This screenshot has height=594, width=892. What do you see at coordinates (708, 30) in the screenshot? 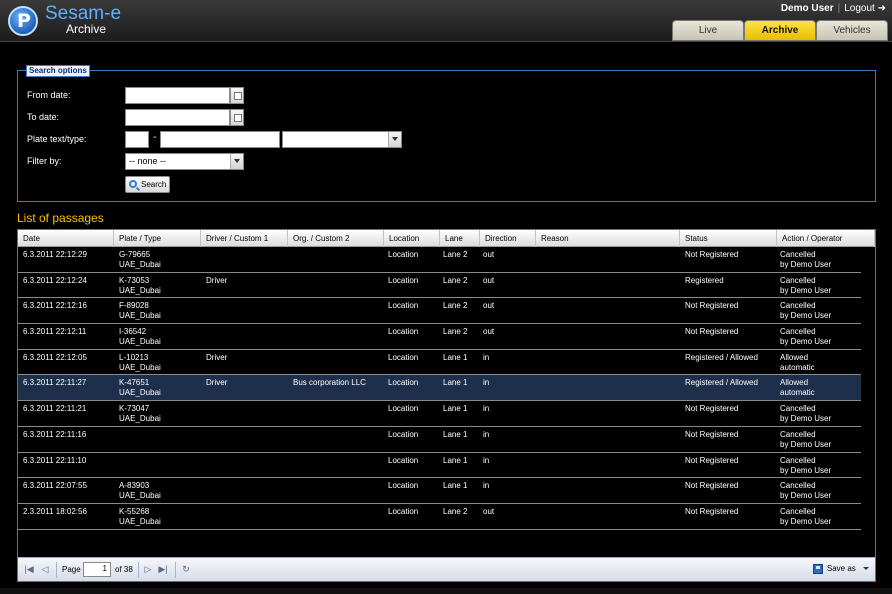
I see `tab-live: Live` at bounding box center [708, 30].